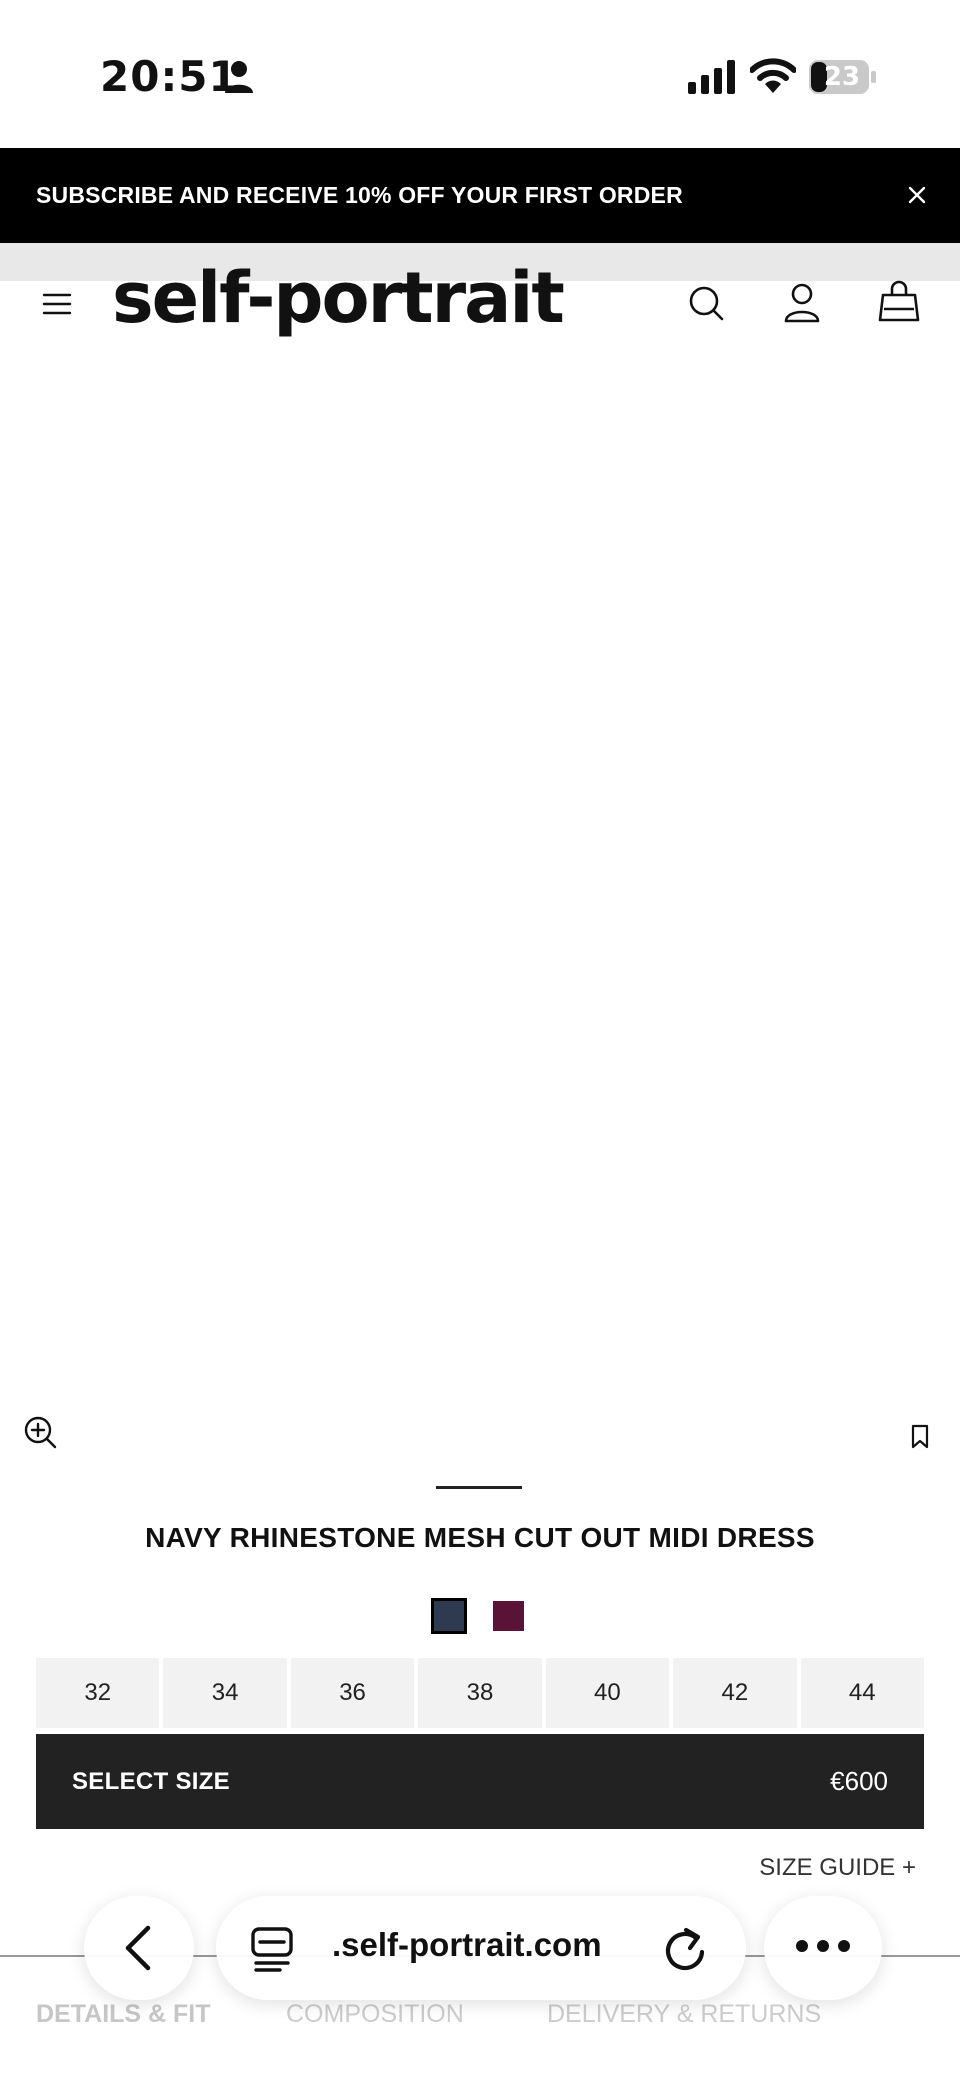  I want to click on browser-address-bar: .self-portrait.com, so click(481, 1948).